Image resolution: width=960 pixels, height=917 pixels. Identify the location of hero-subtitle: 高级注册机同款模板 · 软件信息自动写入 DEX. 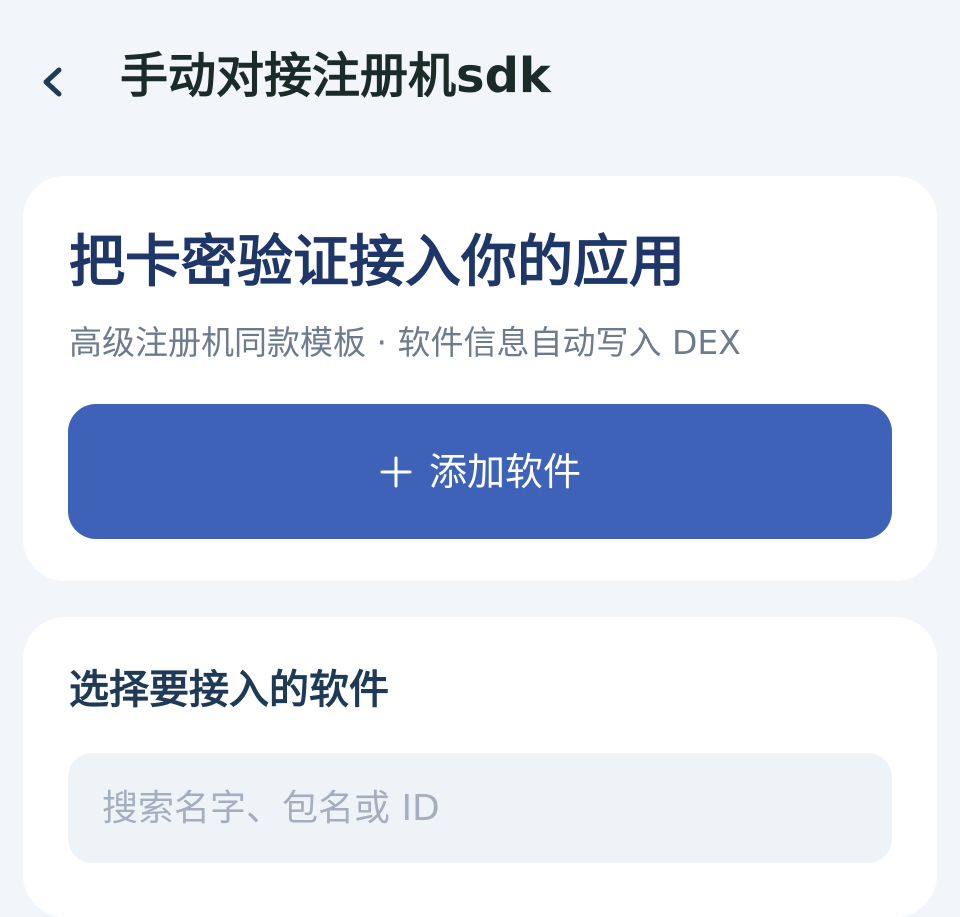
(405, 342).